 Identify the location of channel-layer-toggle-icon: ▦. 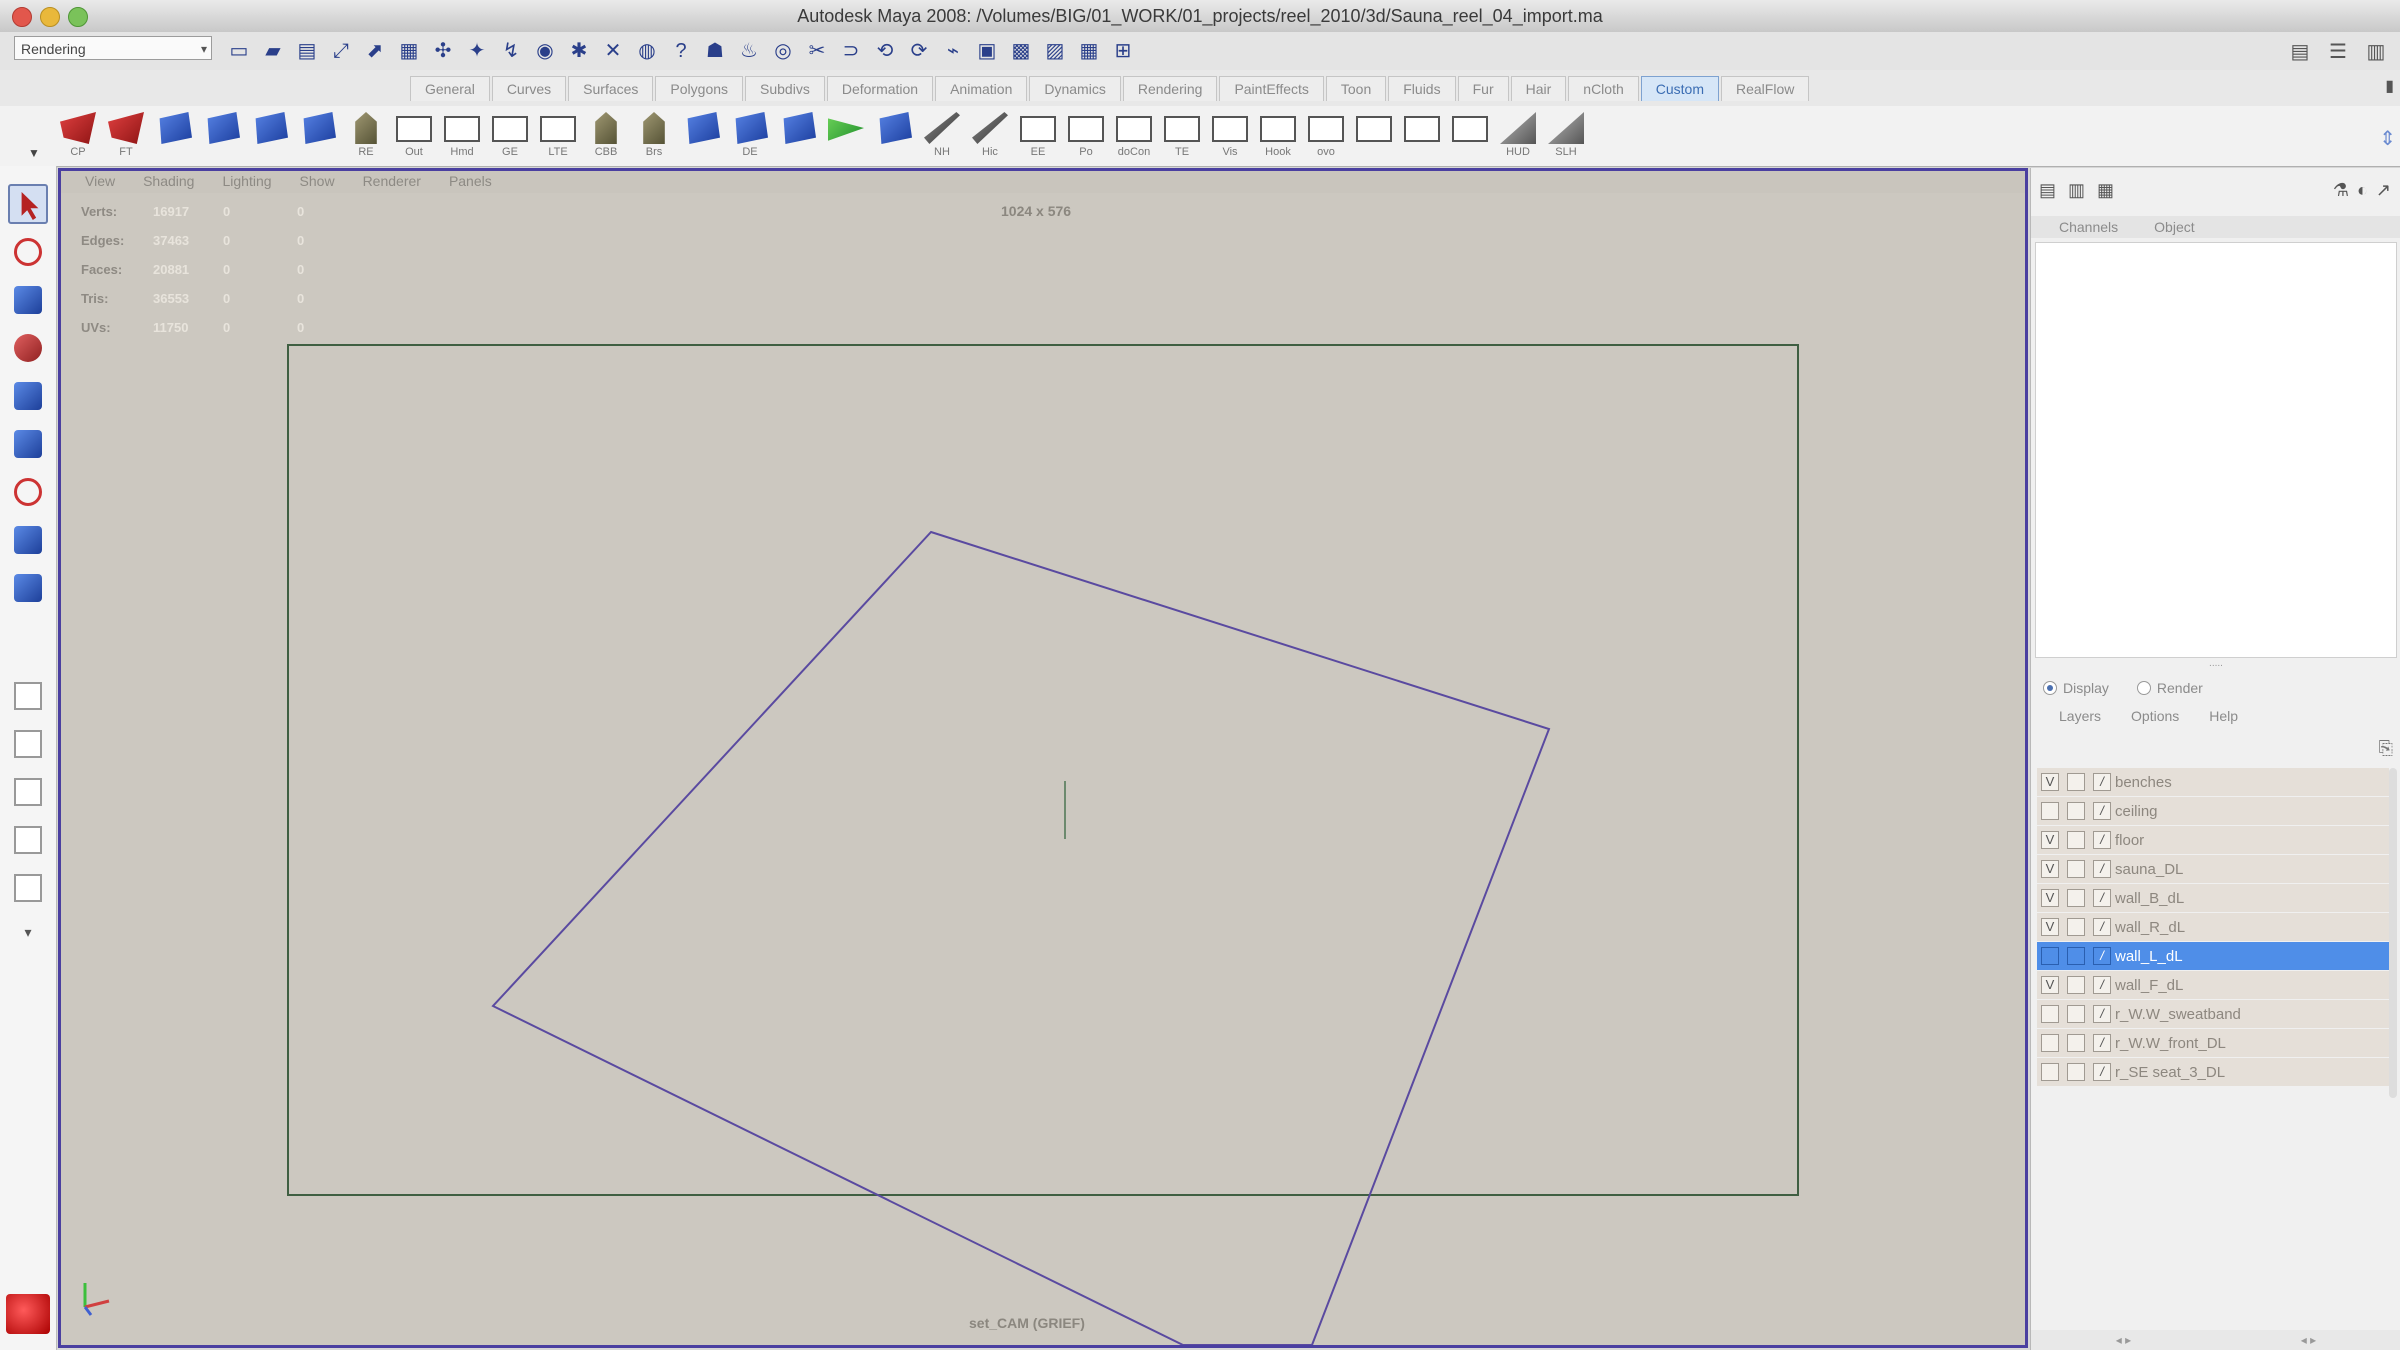
(2105, 190).